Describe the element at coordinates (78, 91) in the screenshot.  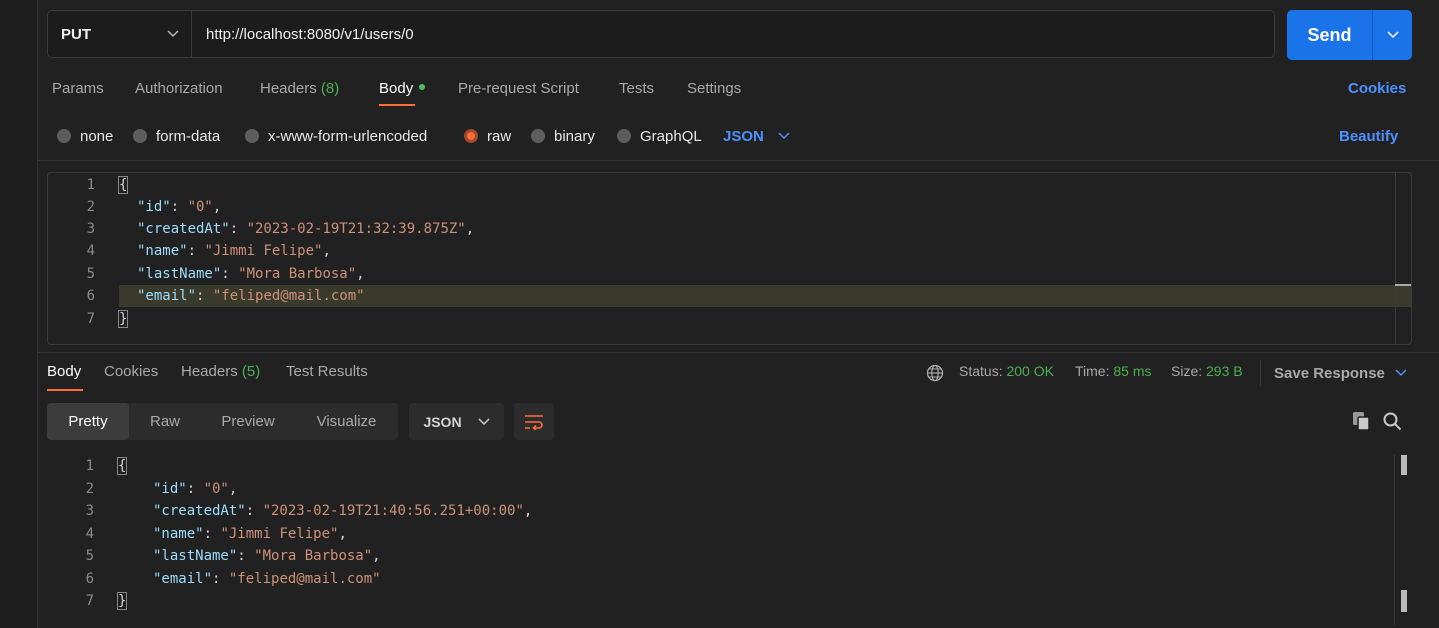
I see `tab-params: Params` at that location.